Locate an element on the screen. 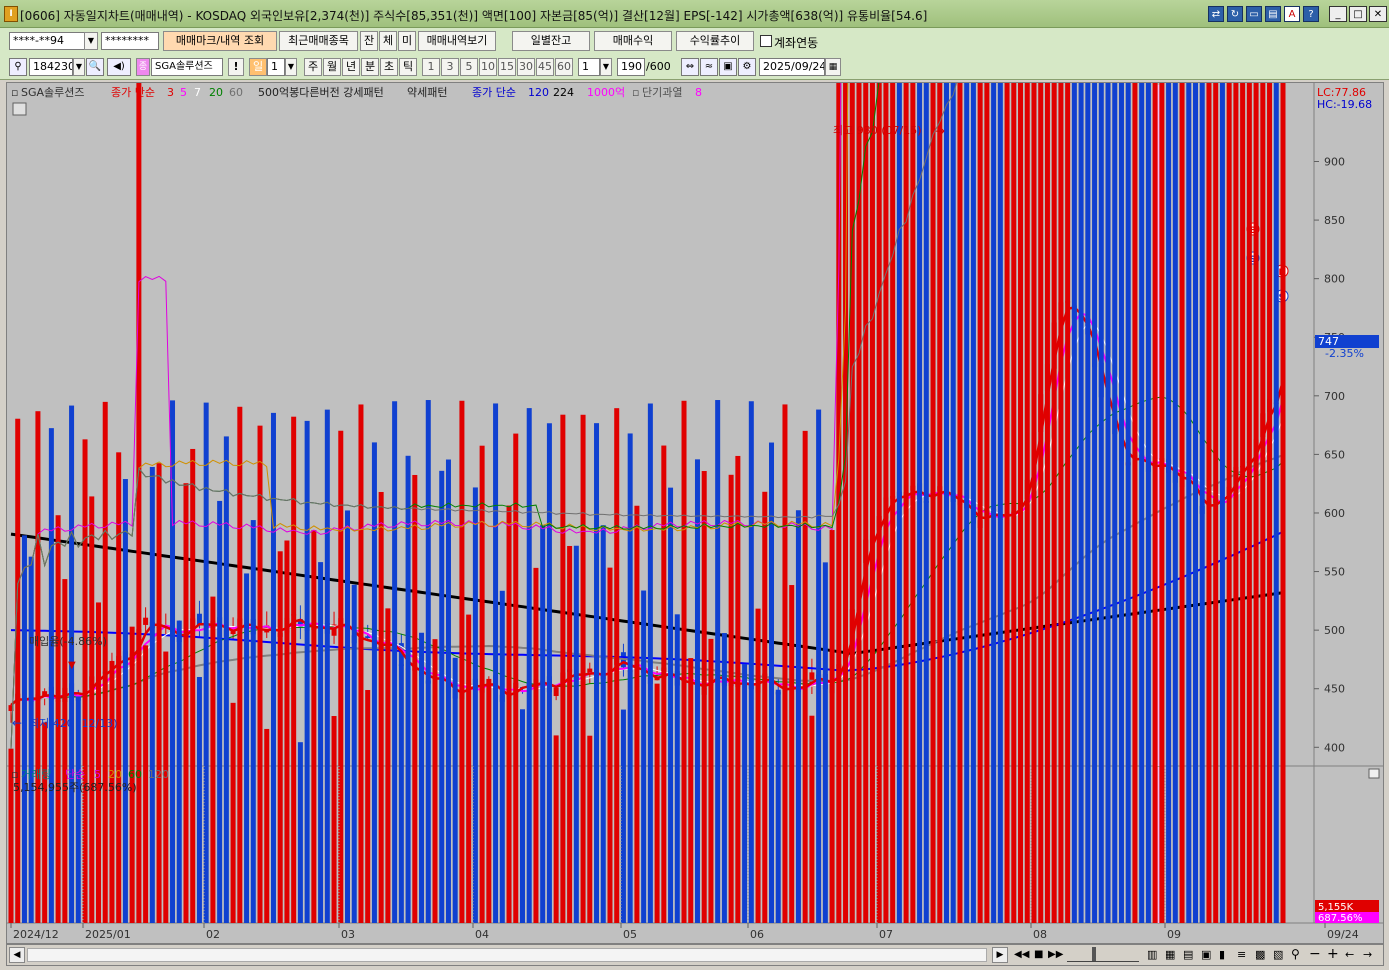  scroll-left-icon: ◀ is located at coordinates (17, 955).